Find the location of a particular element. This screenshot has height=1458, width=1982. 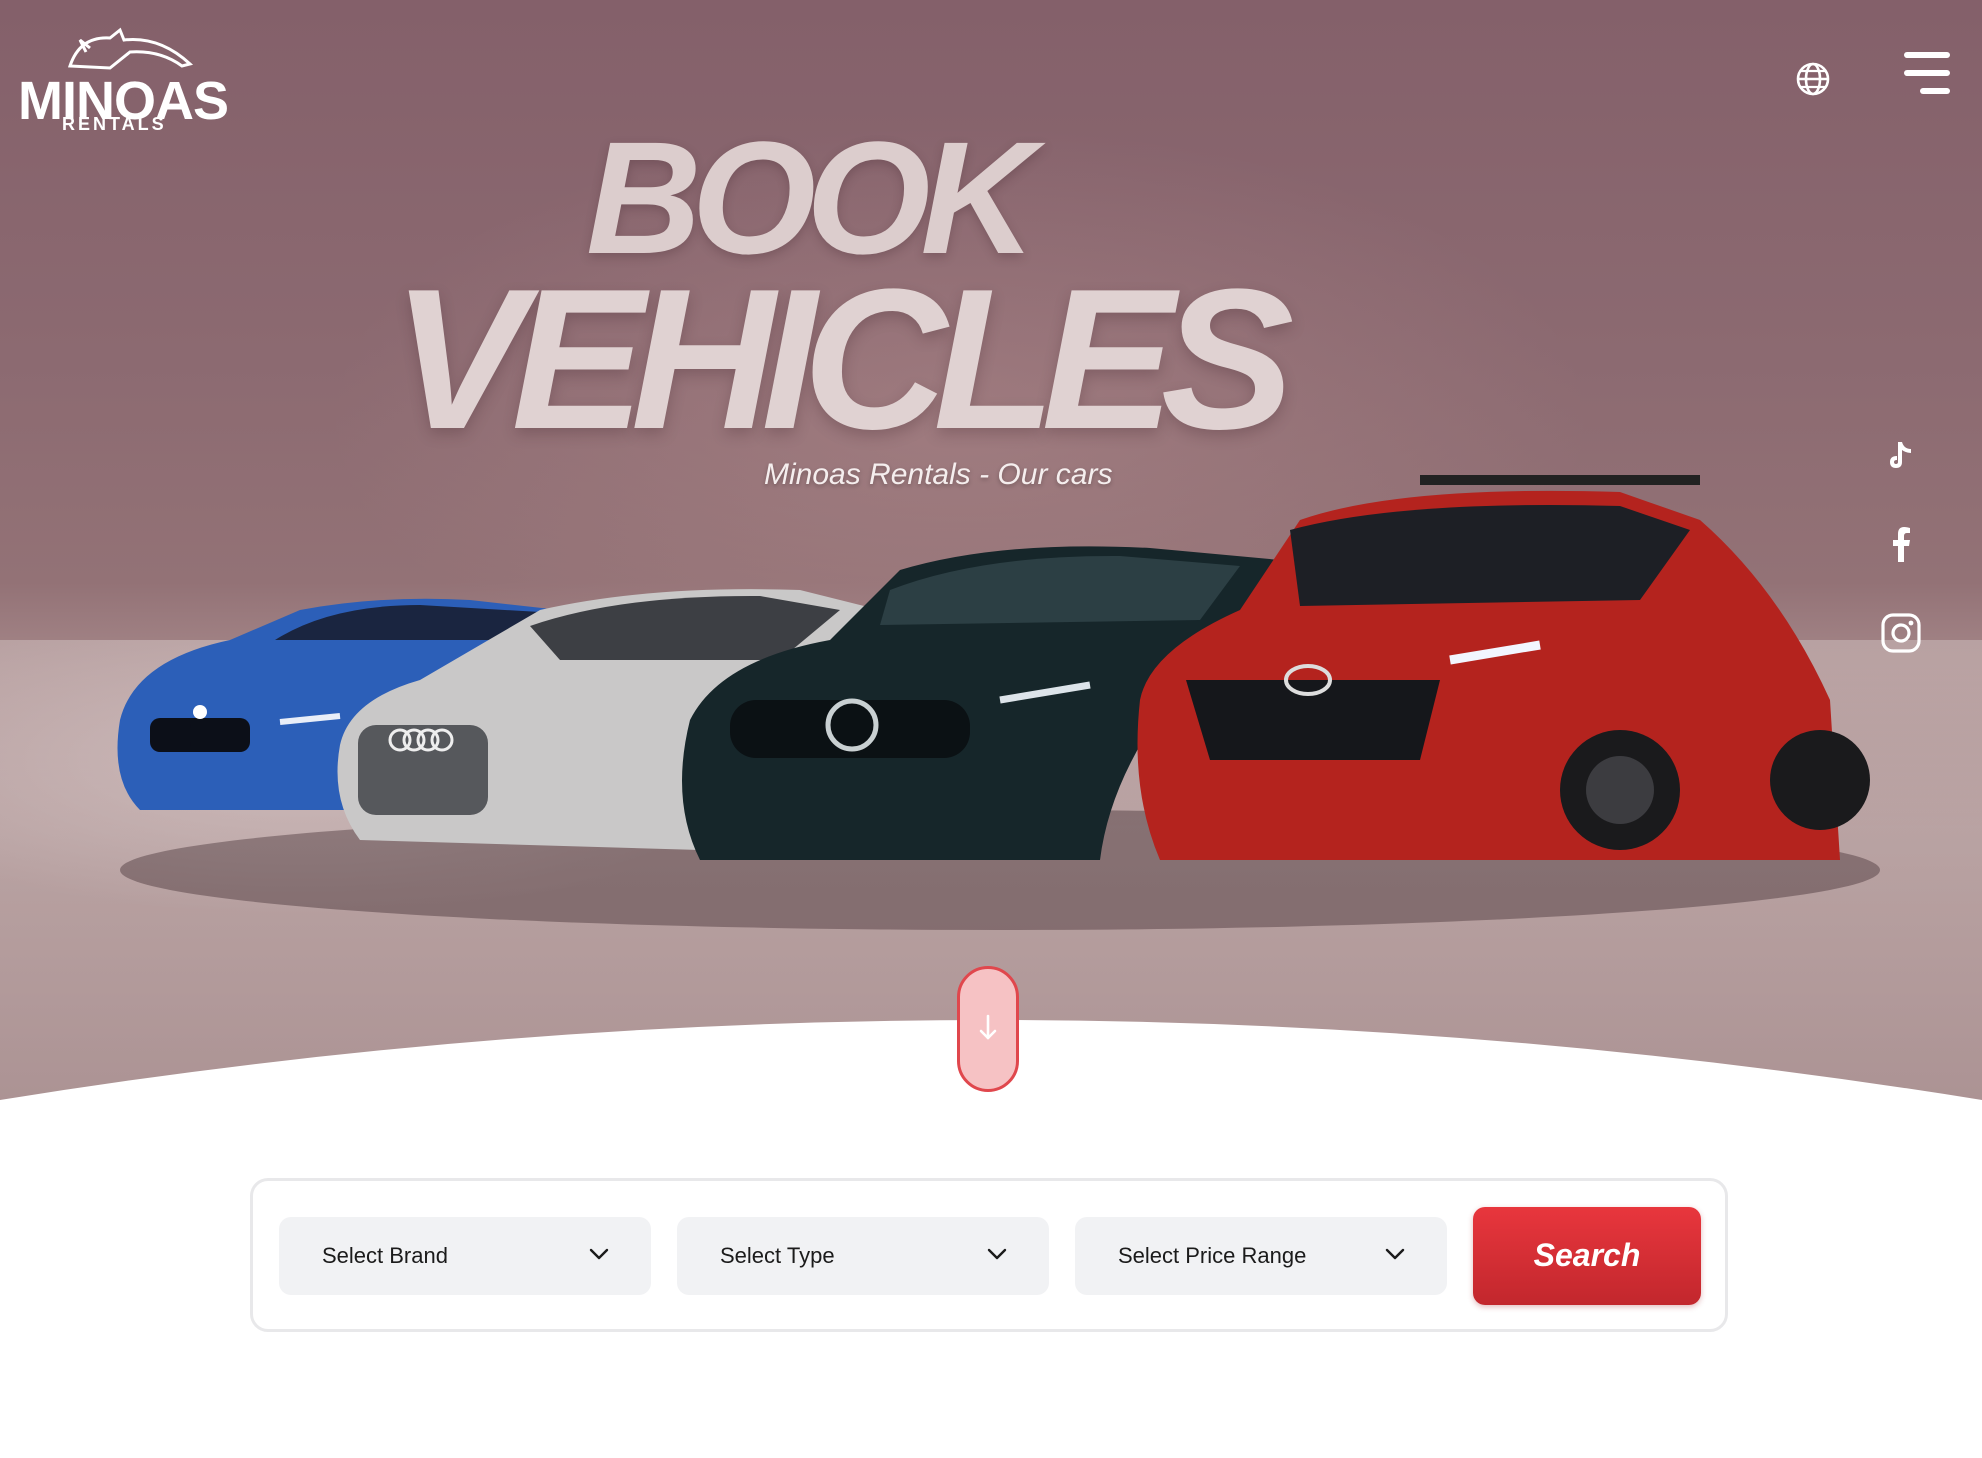

price-range-select-label: Select Price Range is located at coordinates (1212, 1255).